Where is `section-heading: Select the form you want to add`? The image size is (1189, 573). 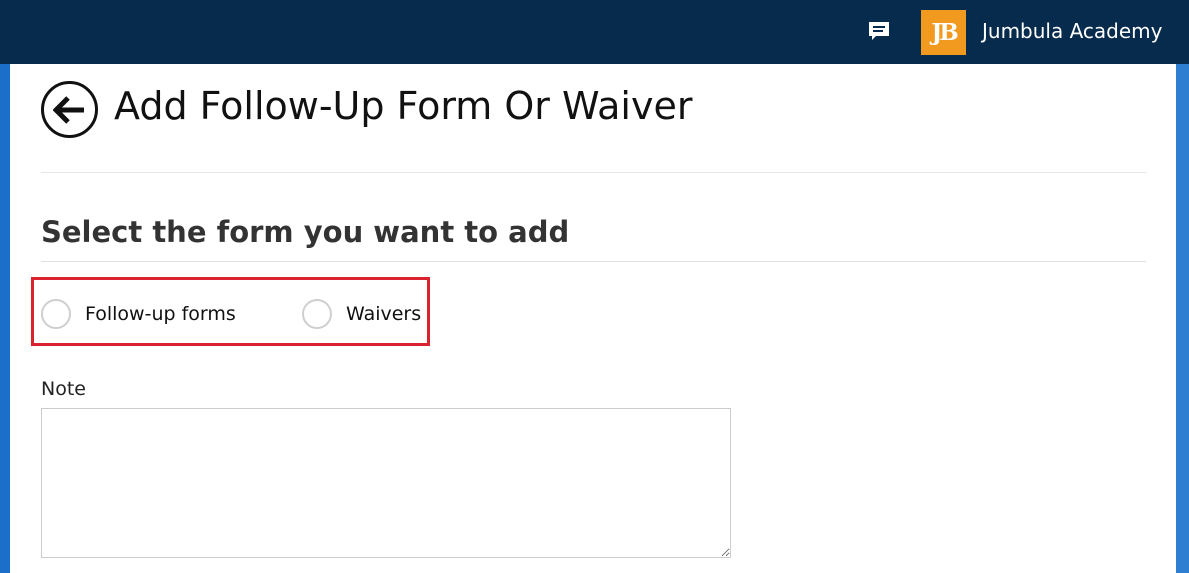 section-heading: Select the form you want to add is located at coordinates (305, 232).